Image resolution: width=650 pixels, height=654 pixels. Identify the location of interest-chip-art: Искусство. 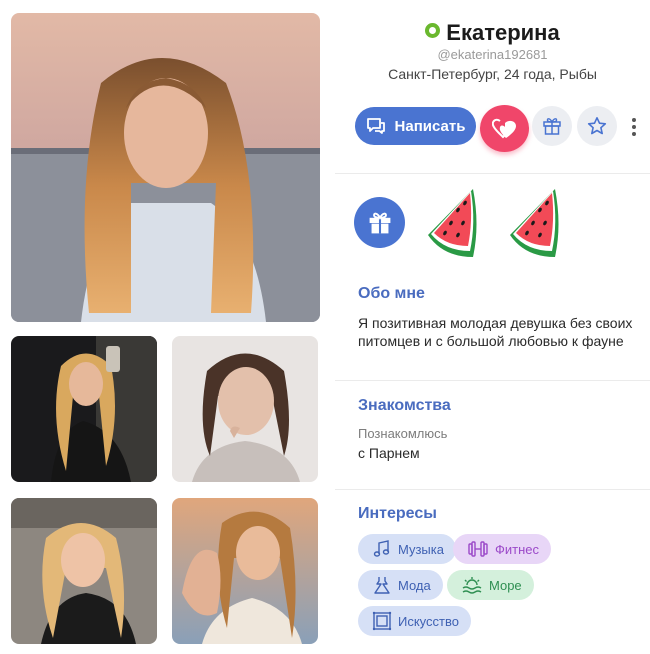
(414, 621).